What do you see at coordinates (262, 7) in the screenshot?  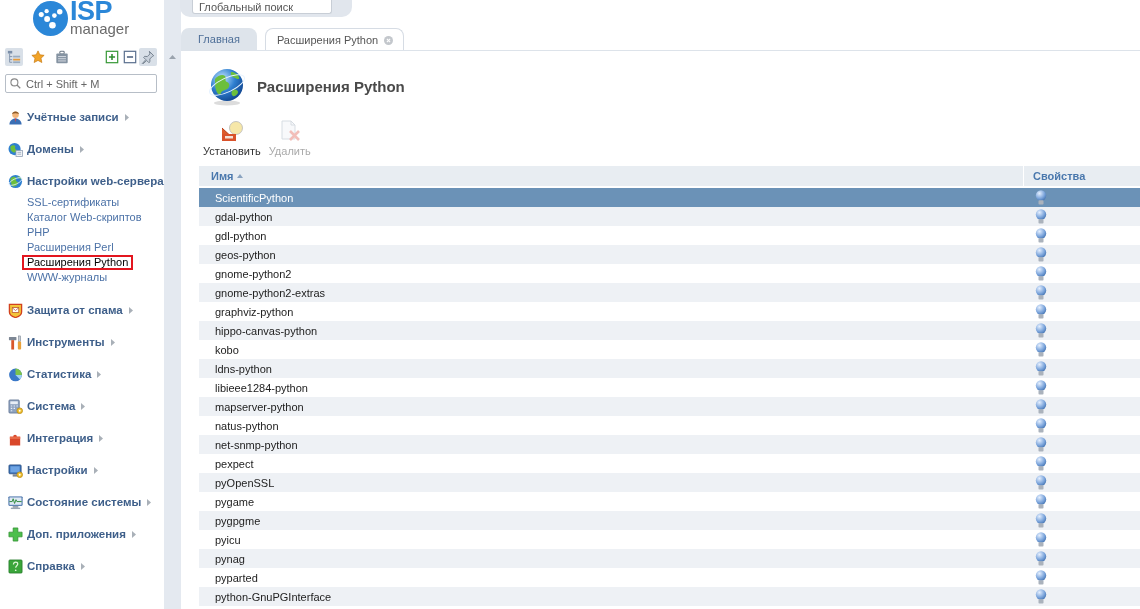 I see `global-search-field: Глобальный поиск` at bounding box center [262, 7].